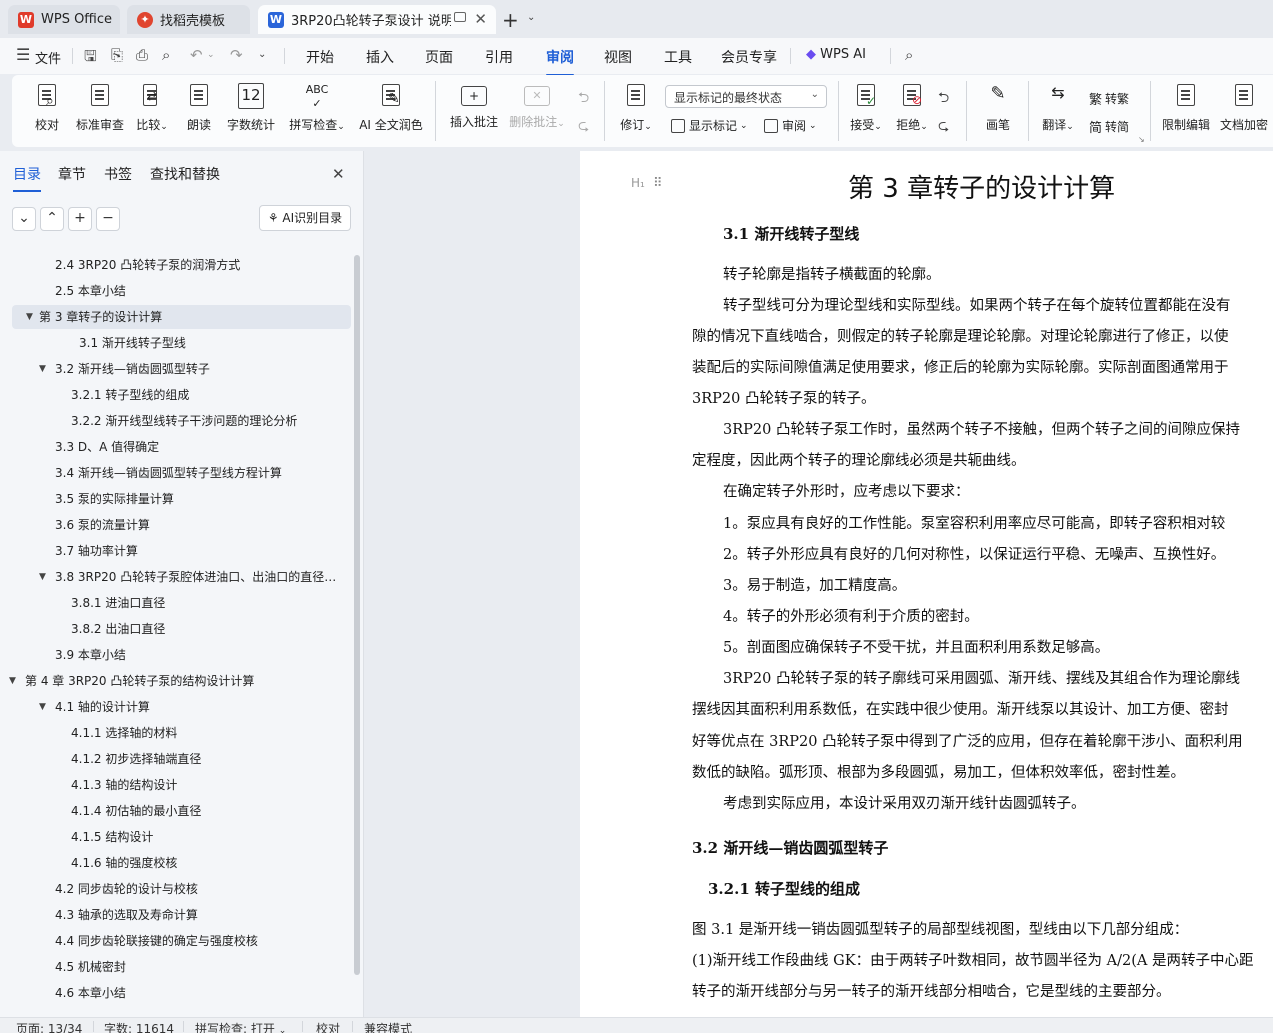  Describe the element at coordinates (208, 759) in the screenshot. I see `toc-item: 4.1.2 初步选择轴端直径` at that location.